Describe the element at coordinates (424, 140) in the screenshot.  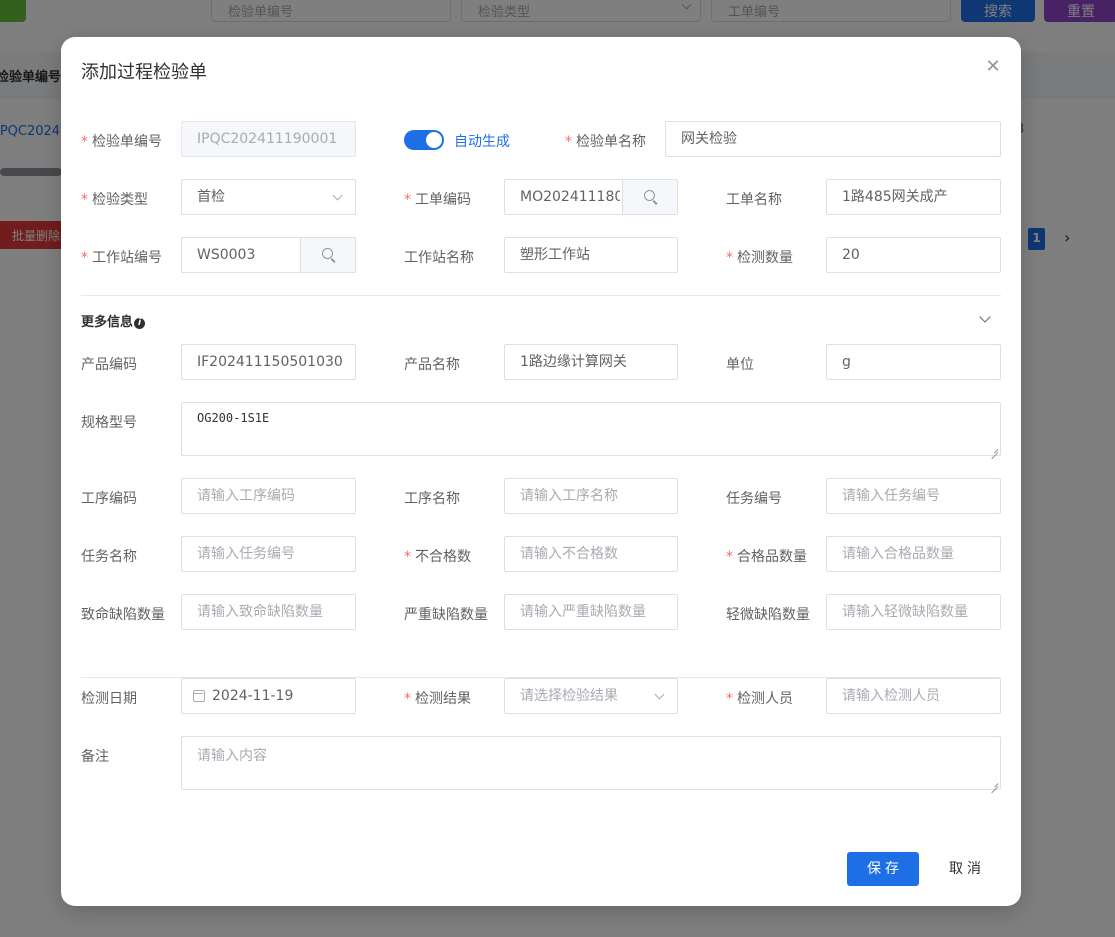
I see `auto-generate-switch` at that location.